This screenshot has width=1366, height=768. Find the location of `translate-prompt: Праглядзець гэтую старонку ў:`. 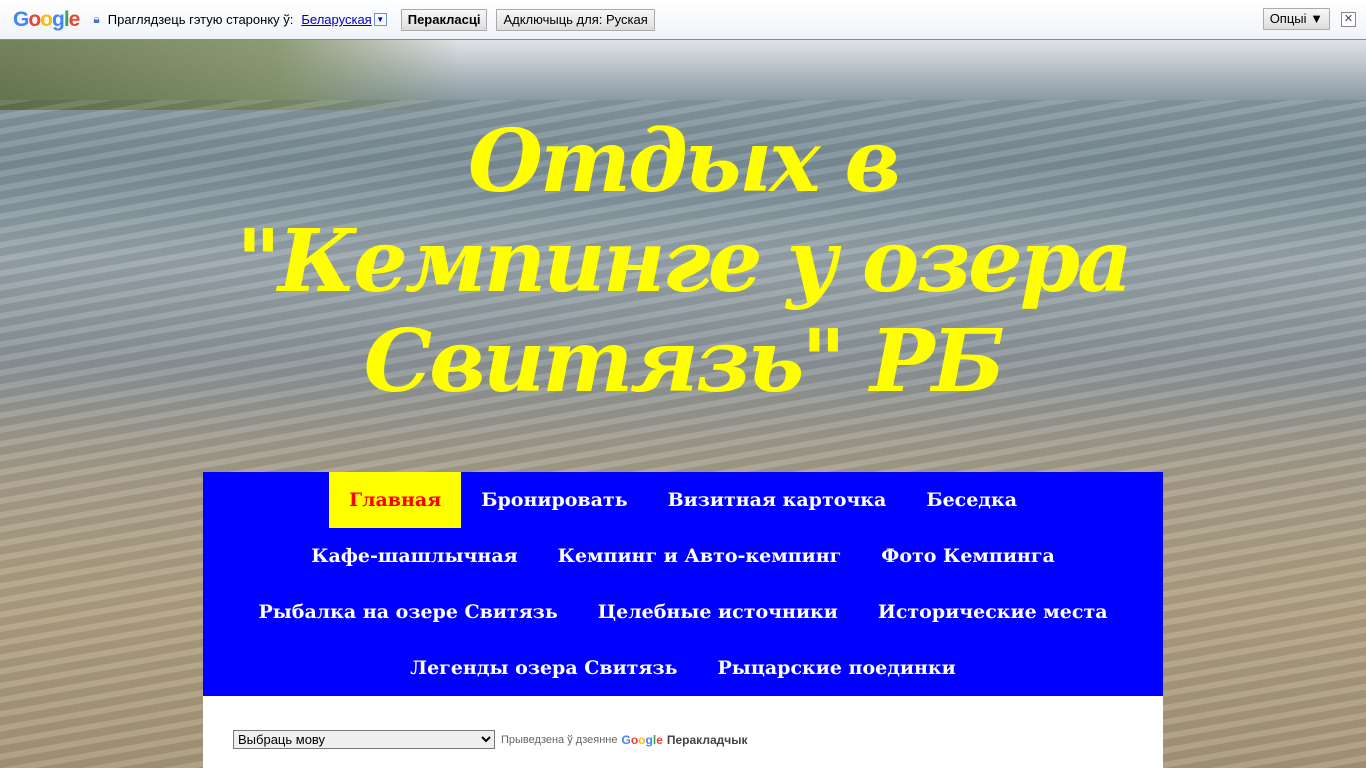

translate-prompt: Праглядзець гэтую старонку ў: is located at coordinates (200, 19).